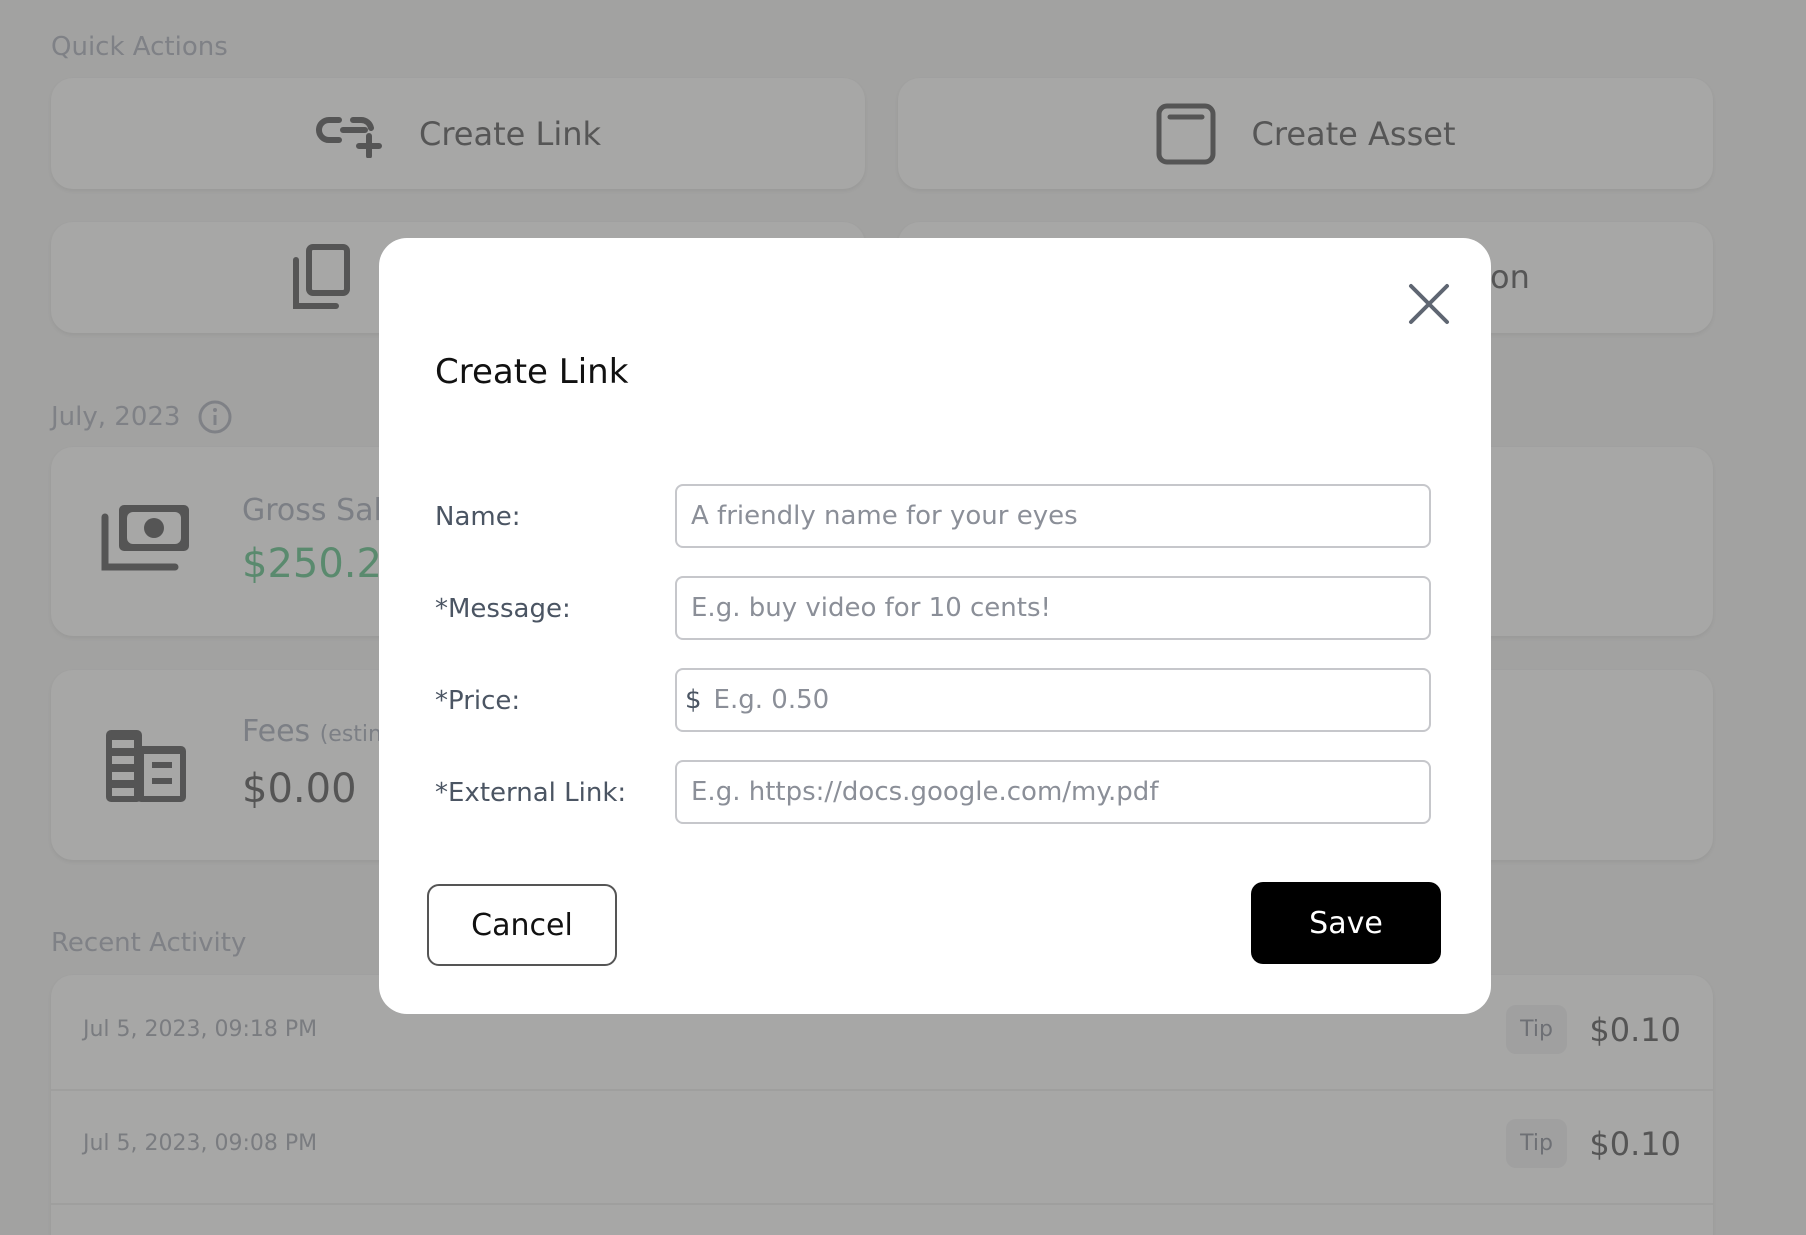 Image resolution: width=1806 pixels, height=1235 pixels. Describe the element at coordinates (215, 417) in the screenshot. I see `info-icon` at that location.